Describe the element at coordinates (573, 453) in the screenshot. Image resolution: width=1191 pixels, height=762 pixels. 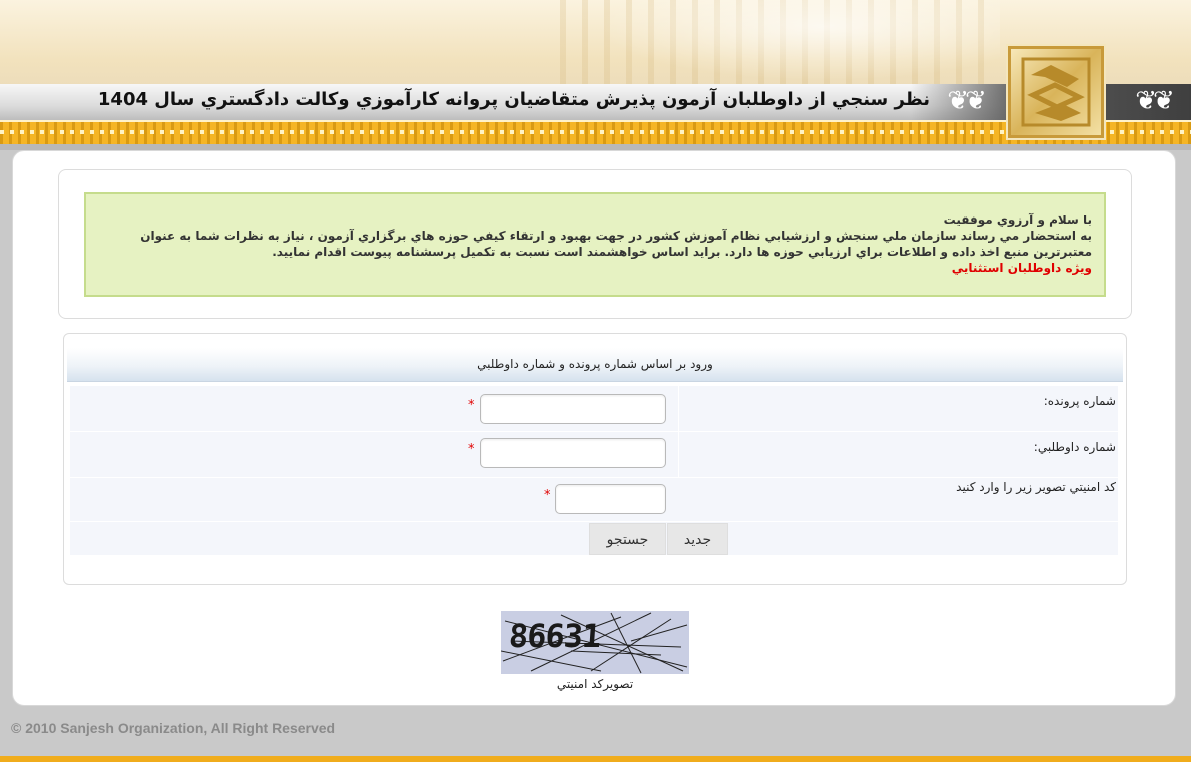
I see `candidate-number-input` at that location.